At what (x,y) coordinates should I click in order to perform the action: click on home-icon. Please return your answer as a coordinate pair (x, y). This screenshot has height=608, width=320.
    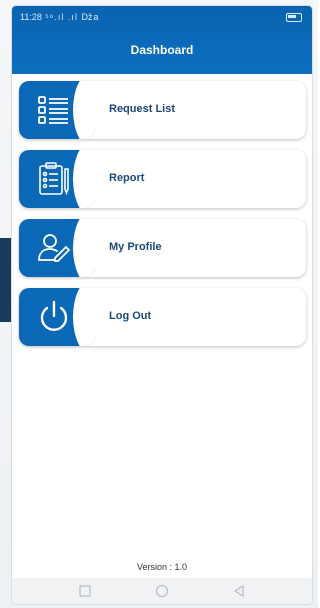
    Looking at the image, I should click on (162, 591).